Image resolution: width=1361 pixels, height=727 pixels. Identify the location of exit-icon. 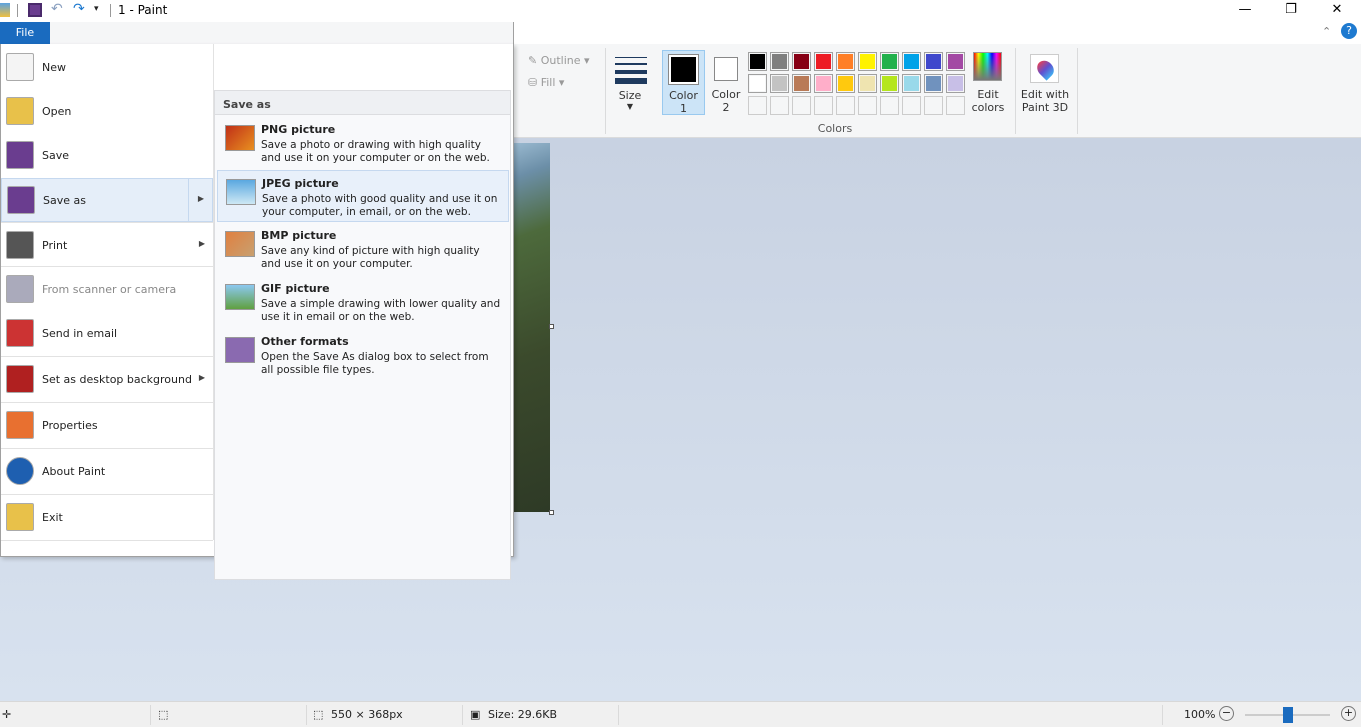
(20, 517).